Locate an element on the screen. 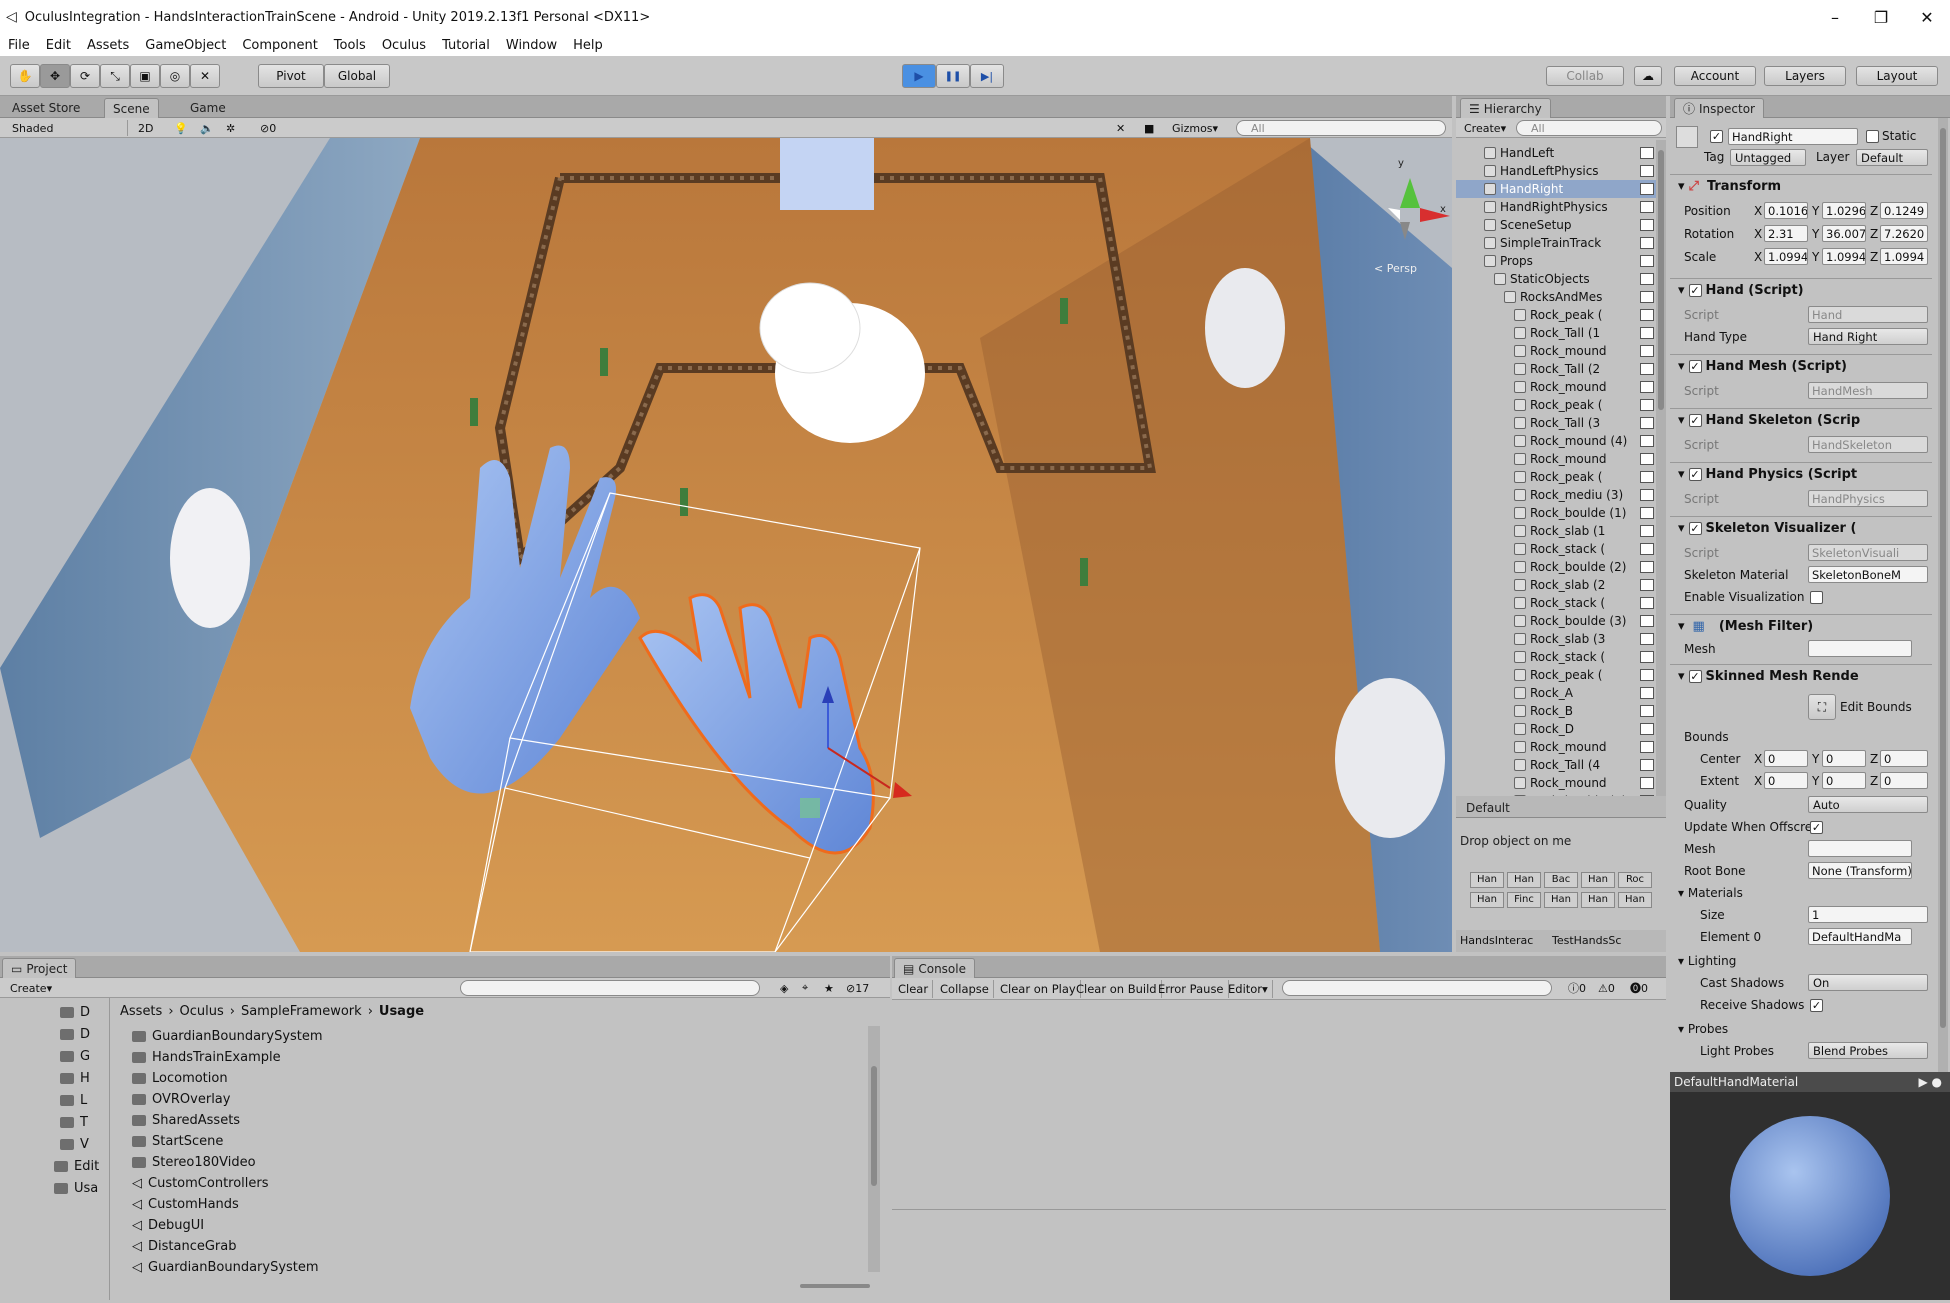  hierarchy-row: SimpleTrainTrack is located at coordinates (1561, 243).